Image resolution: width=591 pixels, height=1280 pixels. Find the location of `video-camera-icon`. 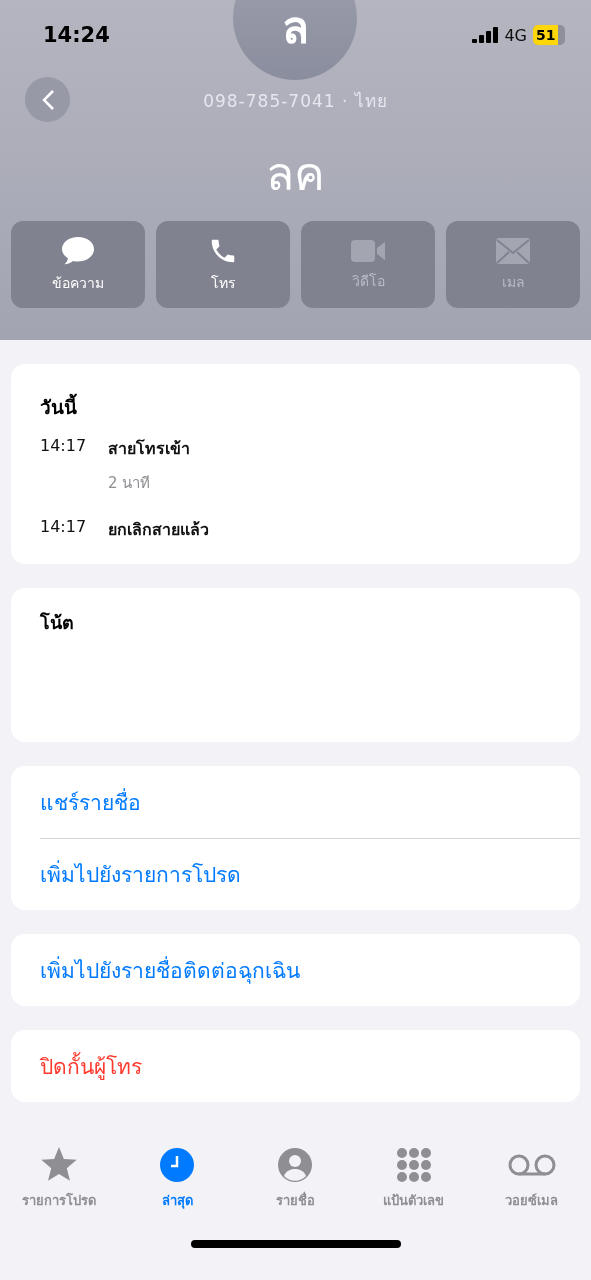

video-camera-icon is located at coordinates (368, 250).